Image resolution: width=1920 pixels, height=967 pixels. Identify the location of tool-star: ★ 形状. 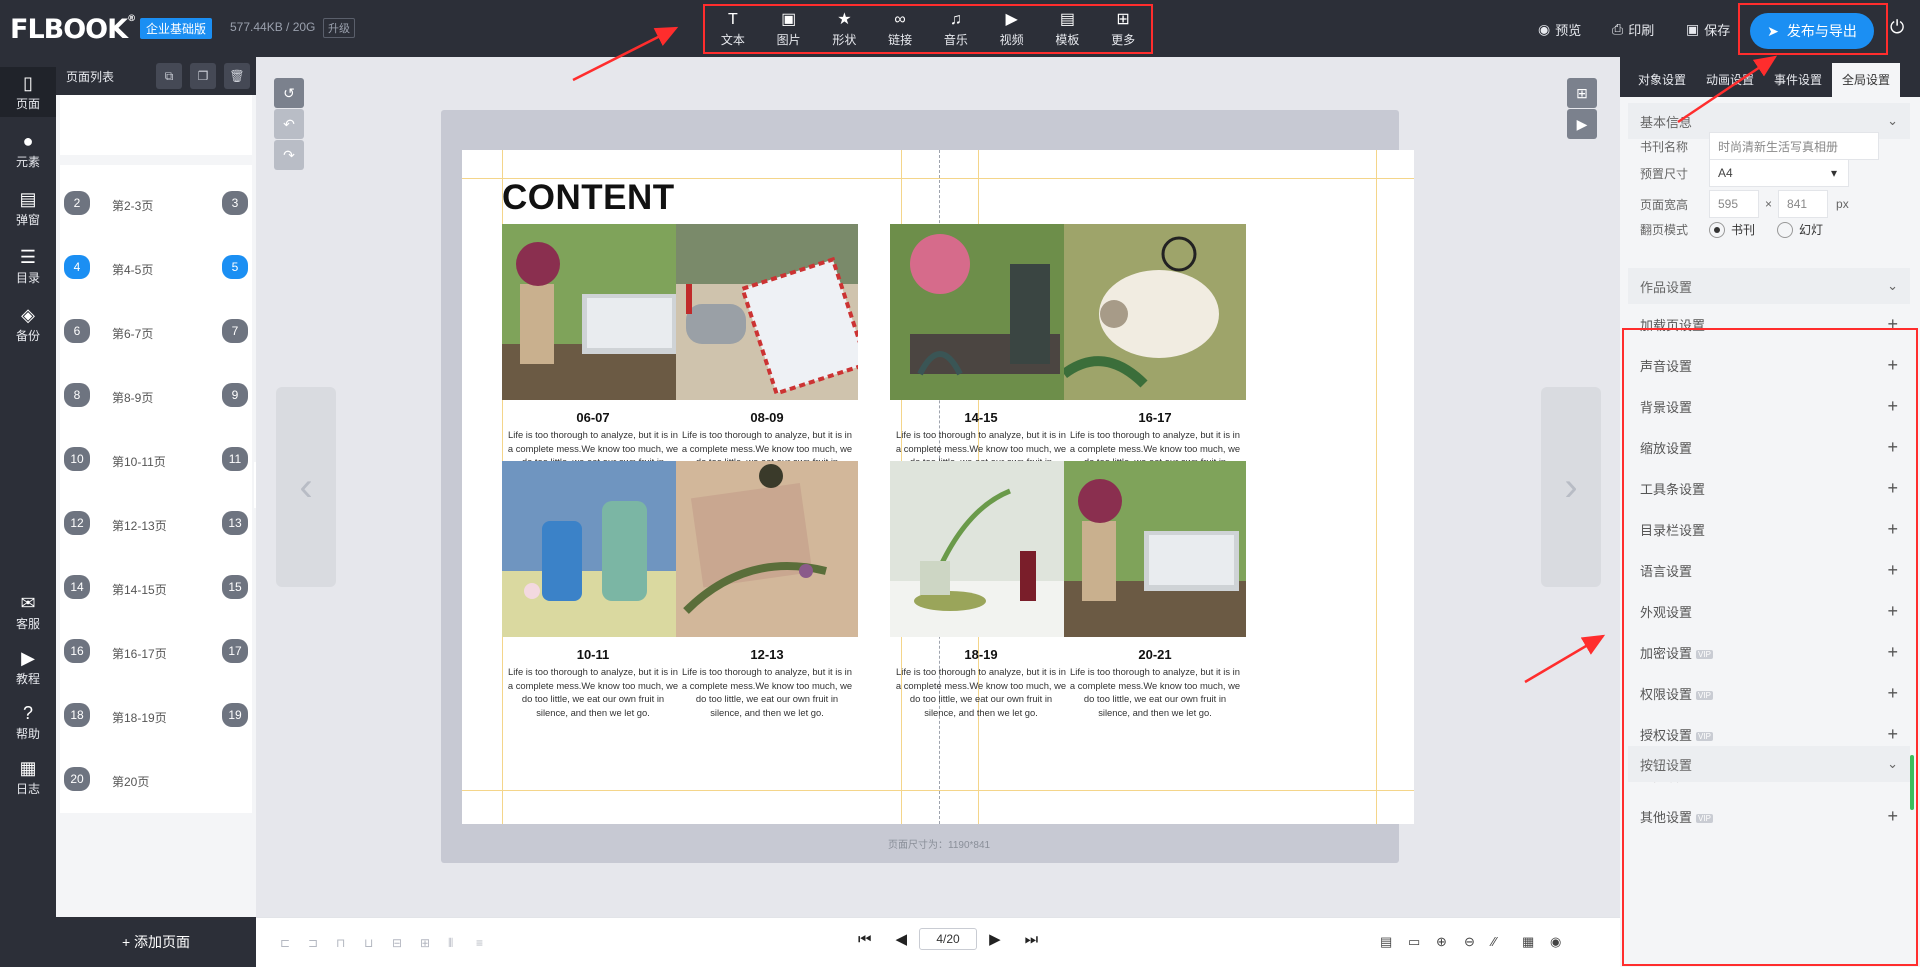
(844, 29).